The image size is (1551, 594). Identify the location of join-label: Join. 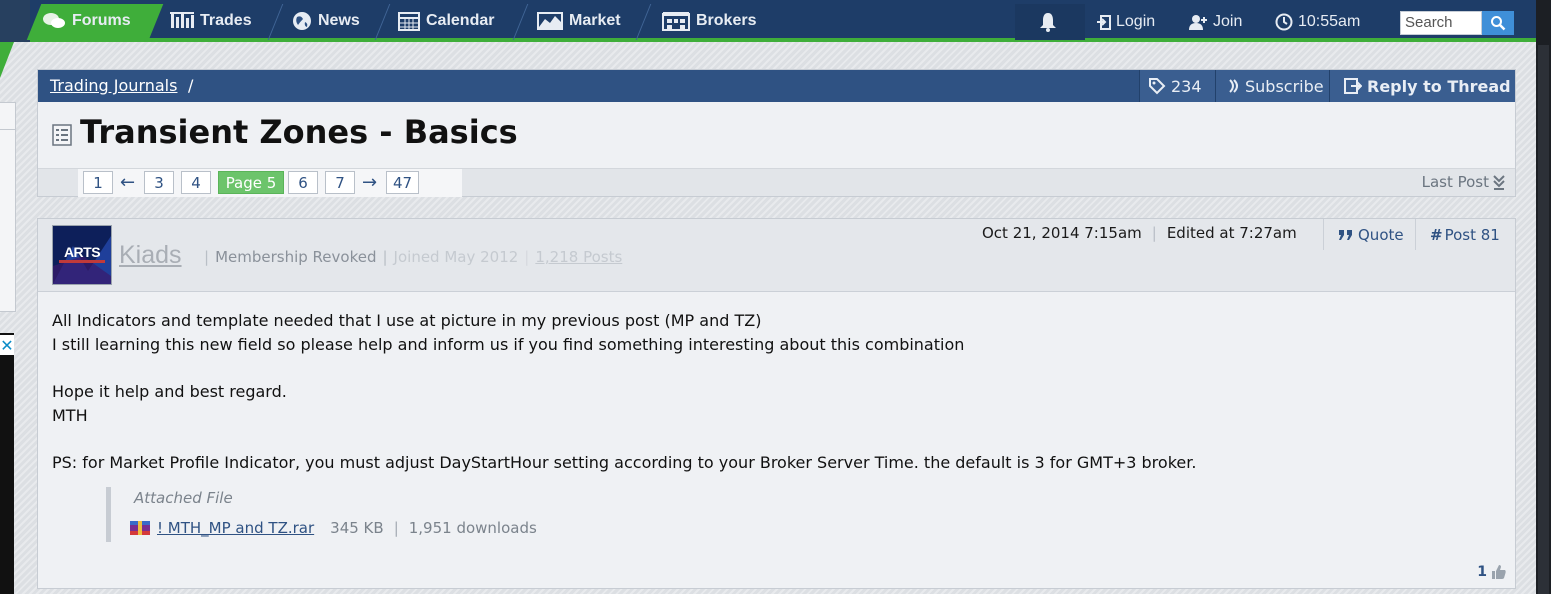
(1228, 21).